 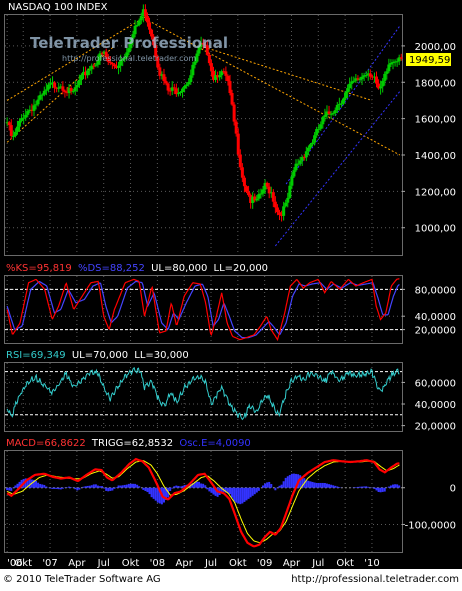 What do you see at coordinates (435, 405) in the screenshot?
I see `y-tick-label: 40,0000` at bounding box center [435, 405].